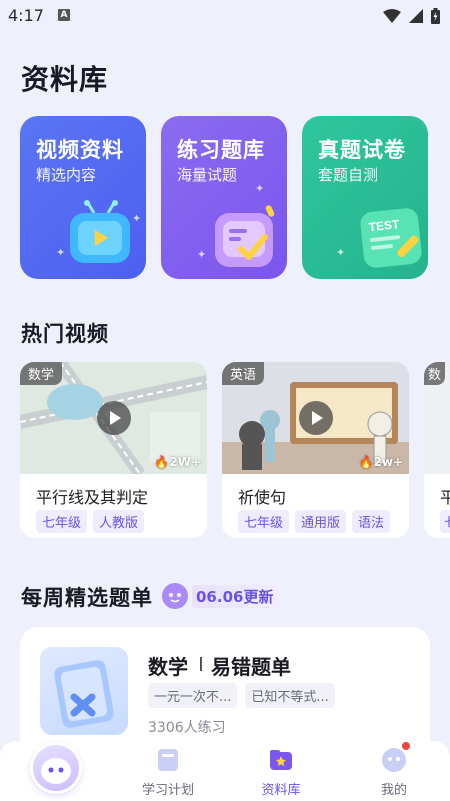 This screenshot has height=801, width=450. What do you see at coordinates (168, 667) in the screenshot?
I see `set-subject: 数学` at bounding box center [168, 667].